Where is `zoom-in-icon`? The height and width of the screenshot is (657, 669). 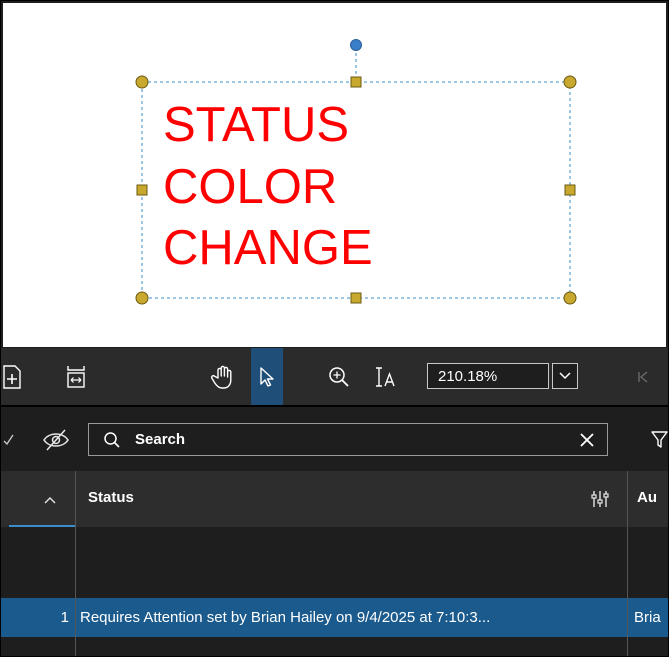 zoom-in-icon is located at coordinates (339, 376).